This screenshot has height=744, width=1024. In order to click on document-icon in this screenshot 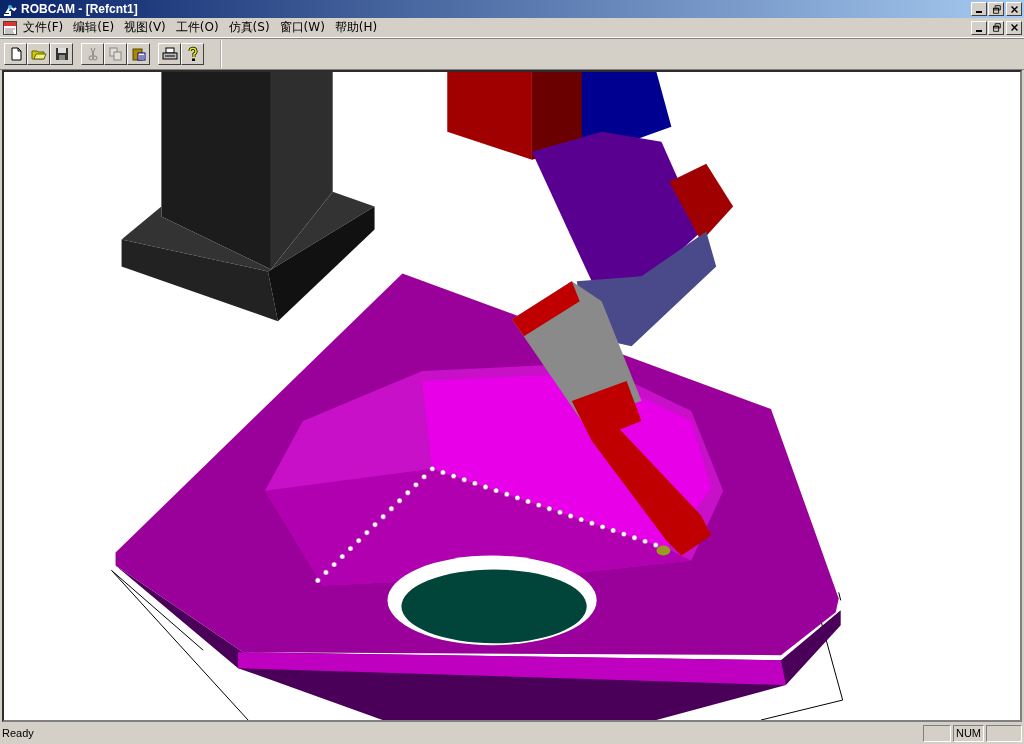, I will do `click(10, 27)`.